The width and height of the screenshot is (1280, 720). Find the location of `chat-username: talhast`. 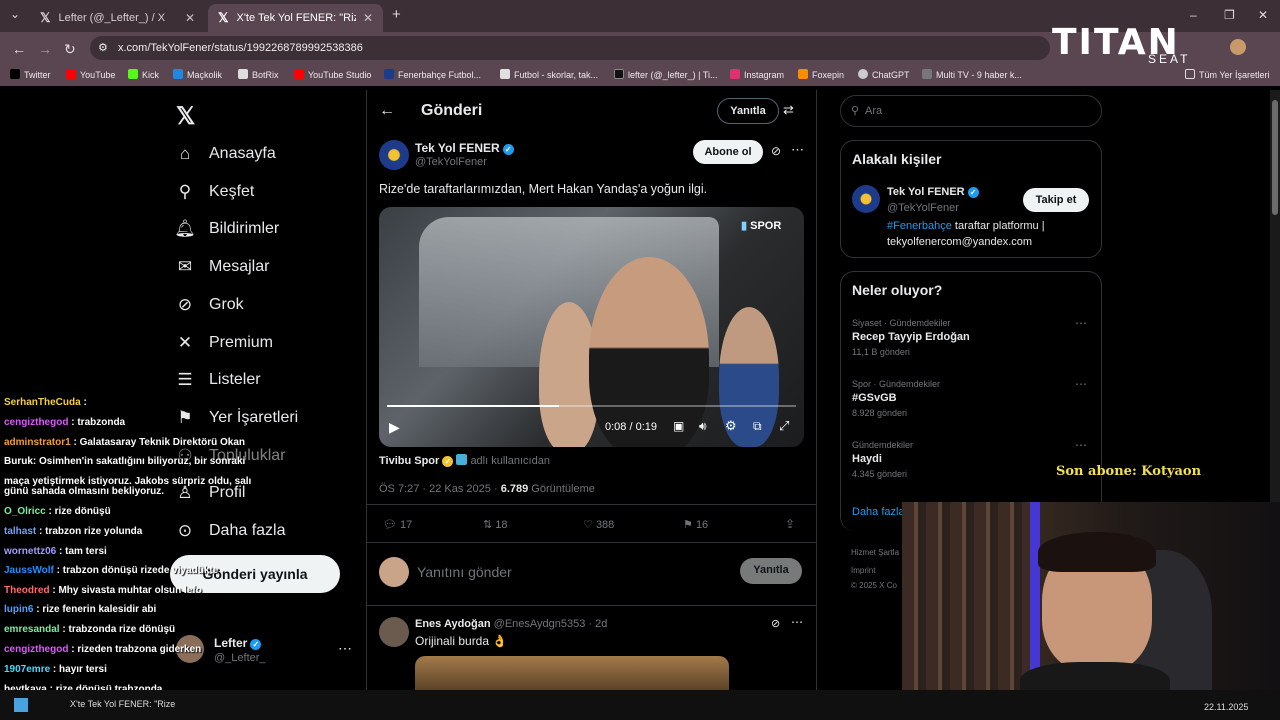

chat-username: talhast is located at coordinates (20, 531).